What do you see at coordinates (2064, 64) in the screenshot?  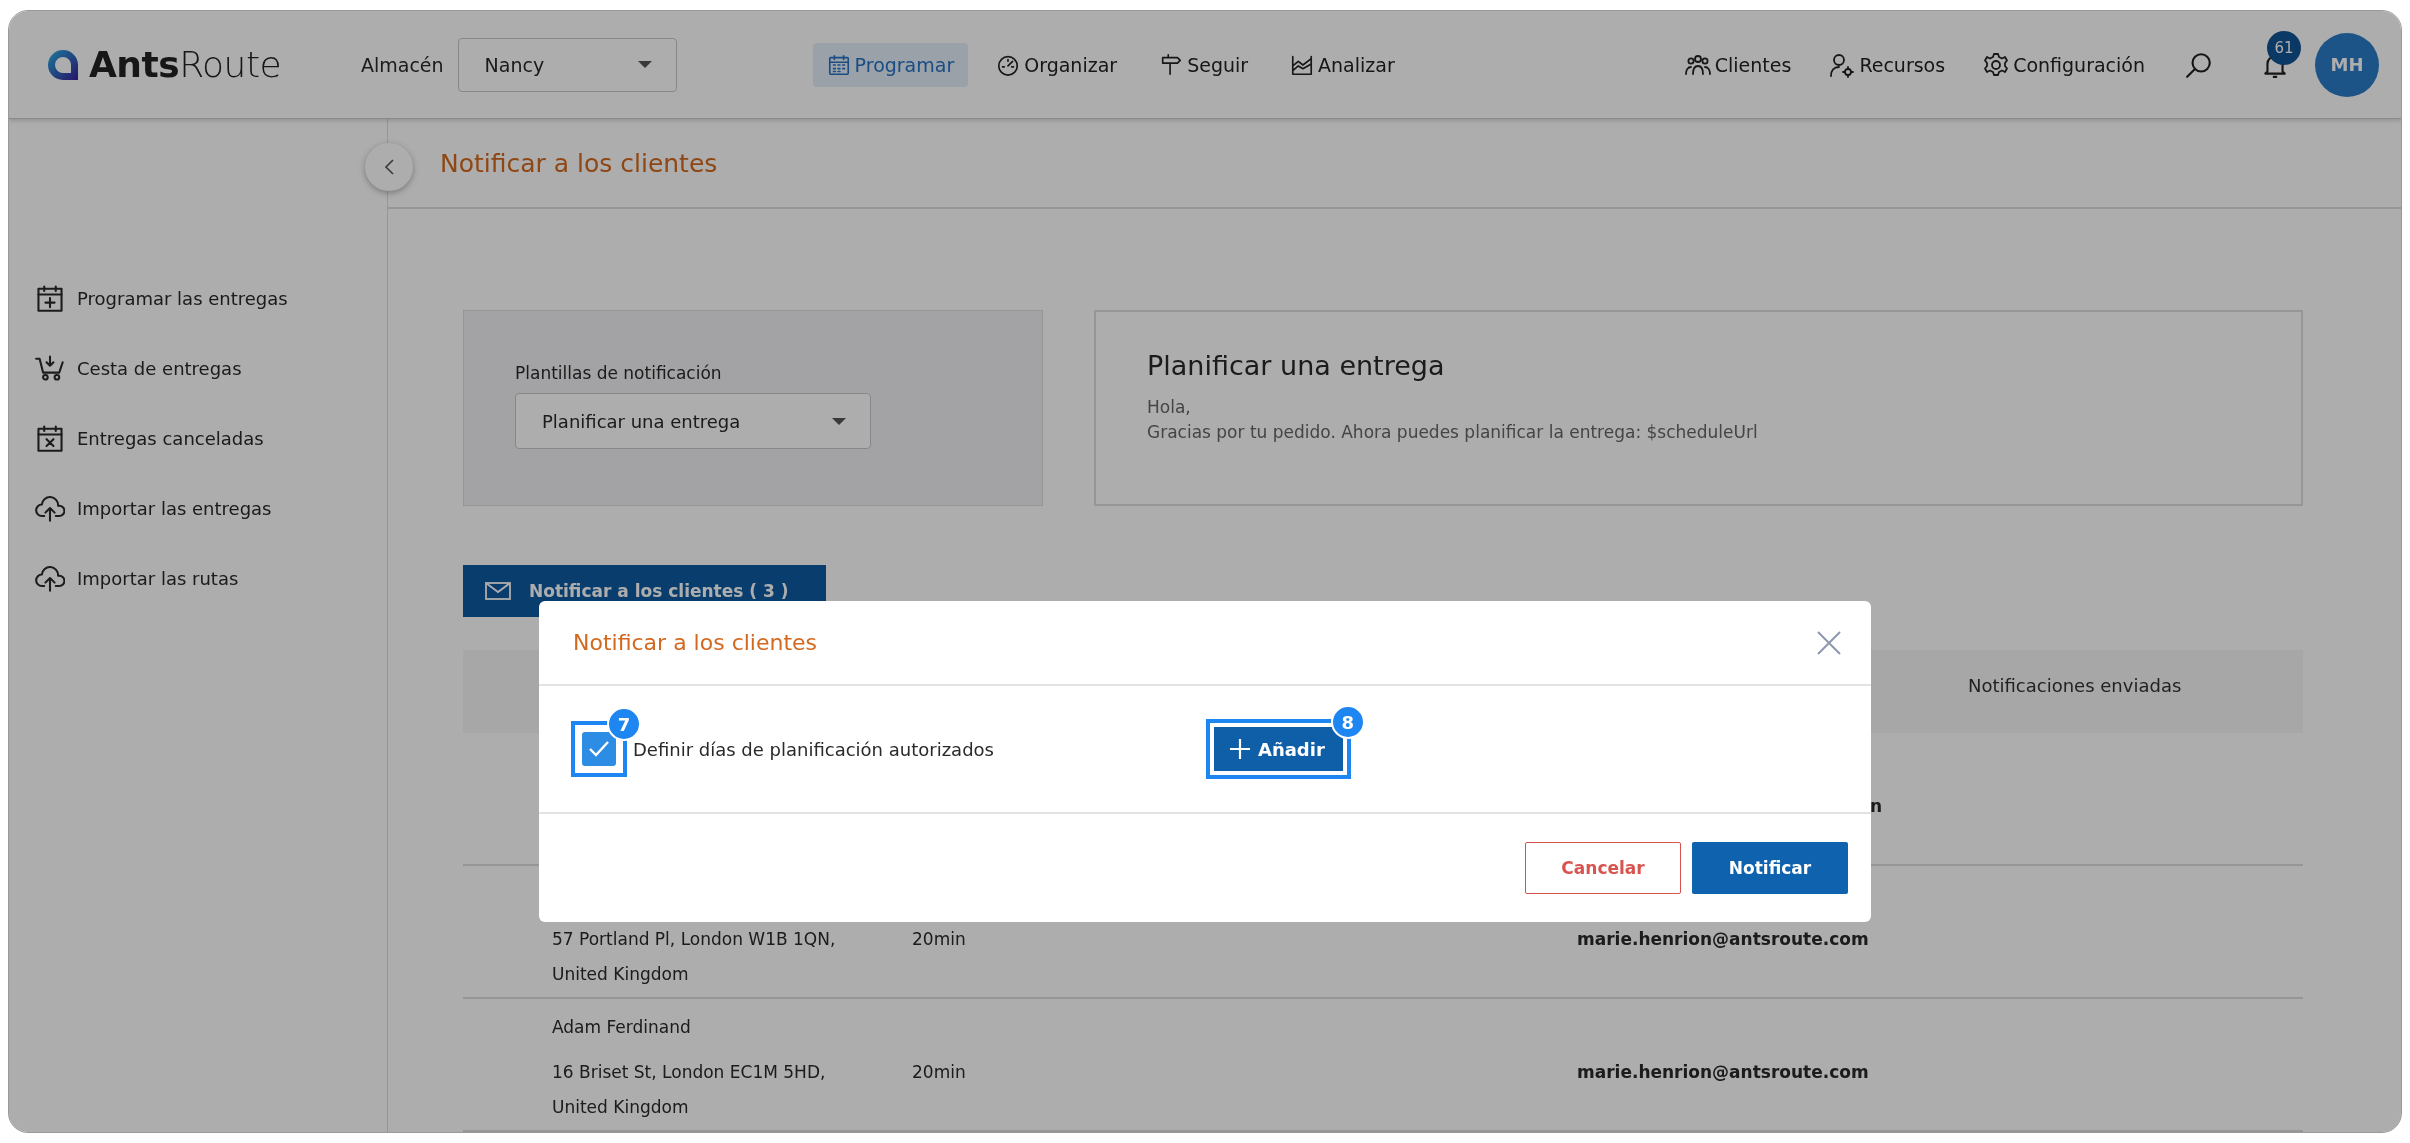 I see `toolbar-link: Configuración` at bounding box center [2064, 64].